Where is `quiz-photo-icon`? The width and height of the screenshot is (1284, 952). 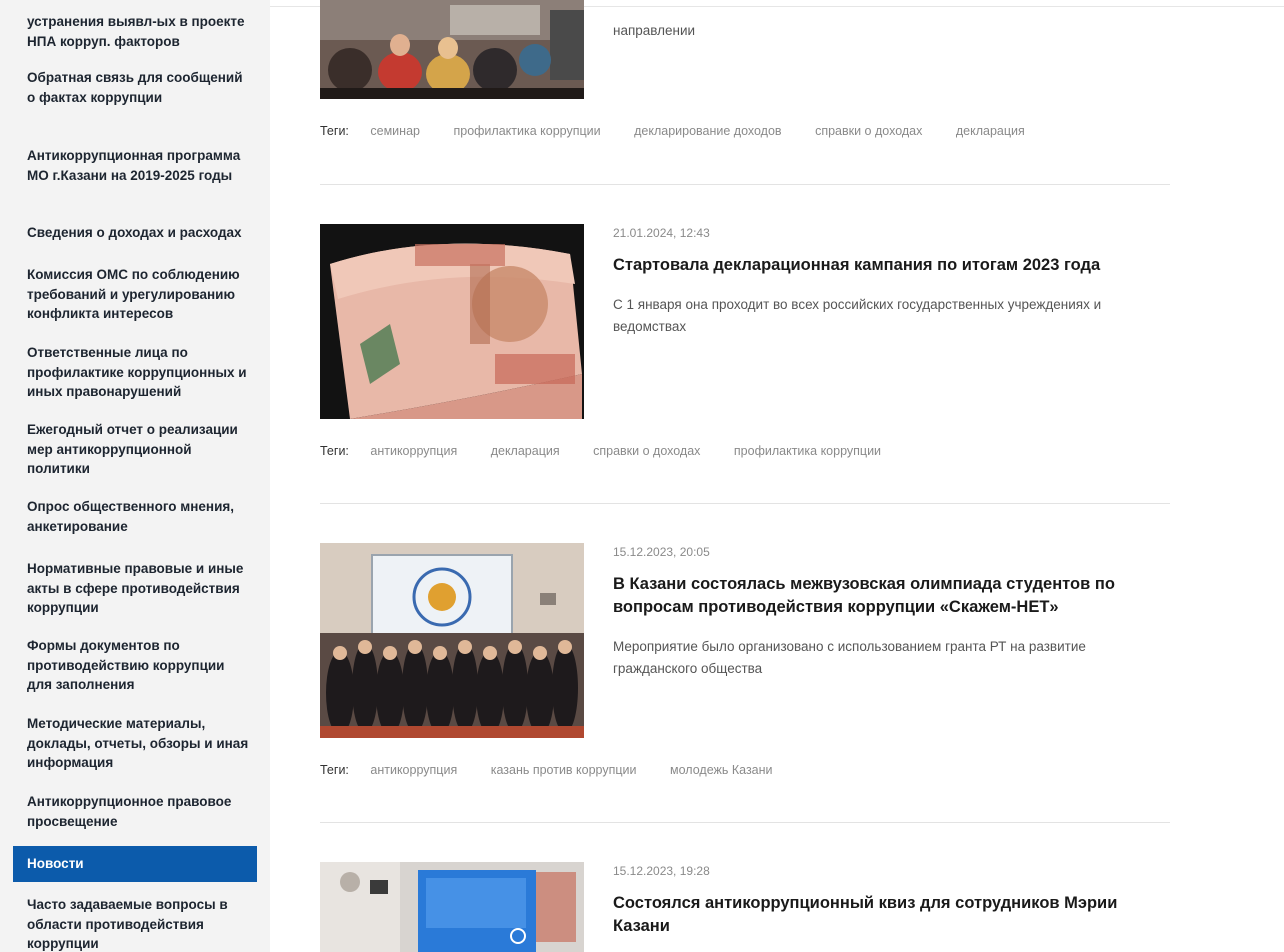 quiz-photo-icon is located at coordinates (452, 907).